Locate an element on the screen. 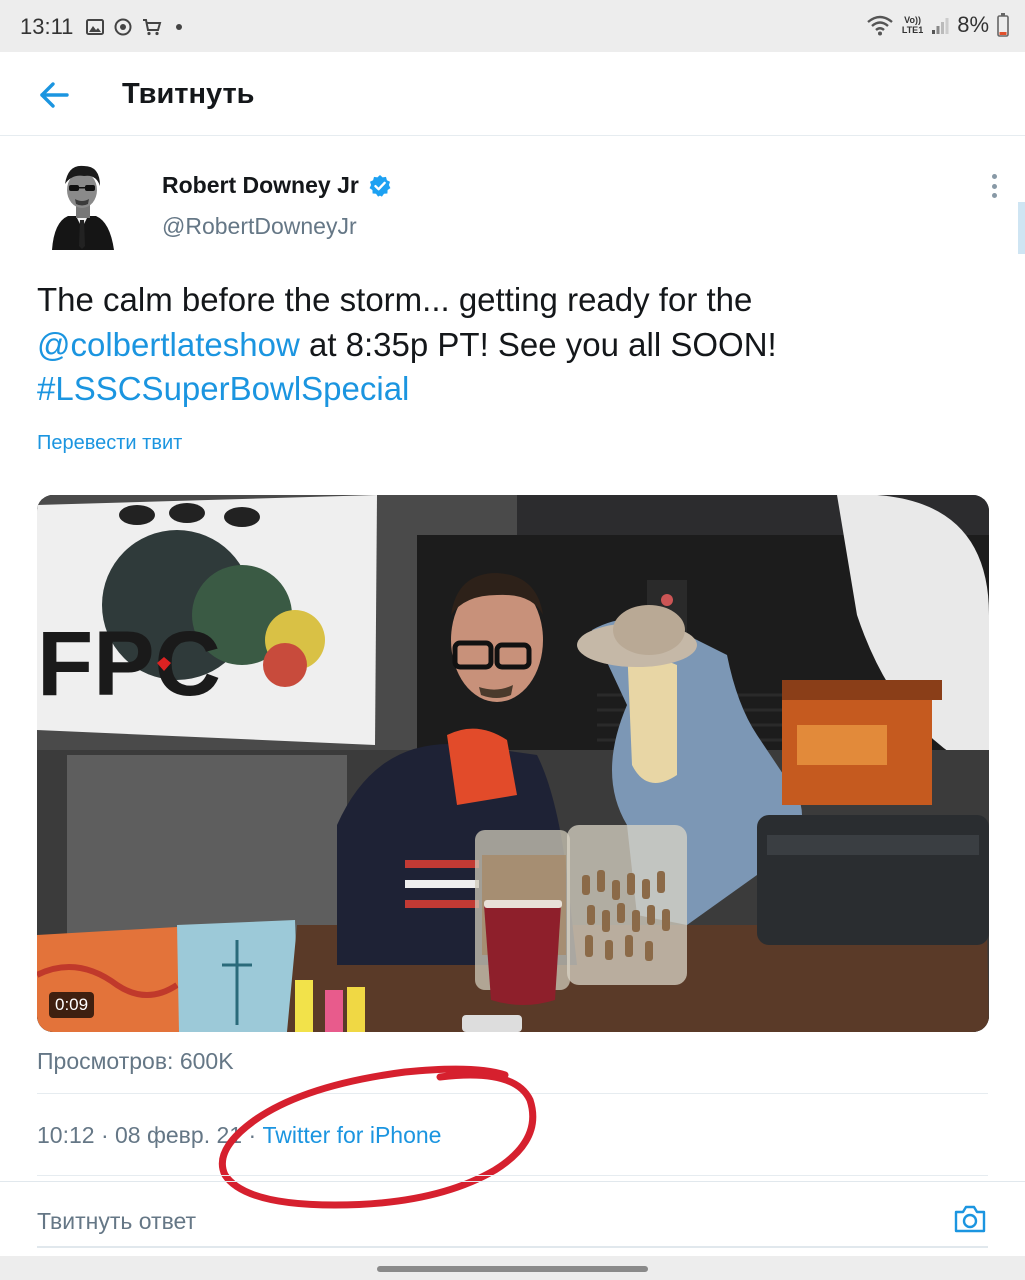  divider is located at coordinates (512, 1175).